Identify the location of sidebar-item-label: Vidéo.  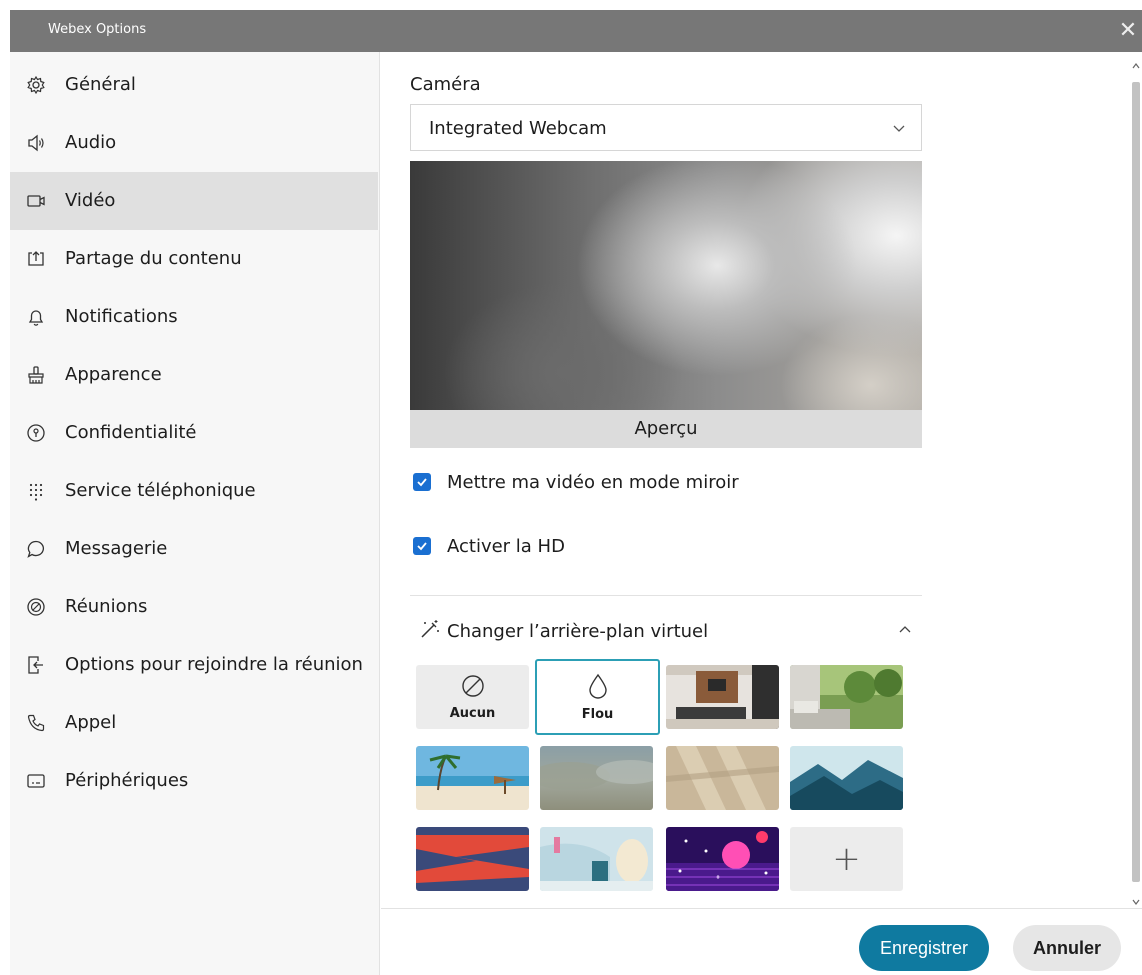
(90, 200).